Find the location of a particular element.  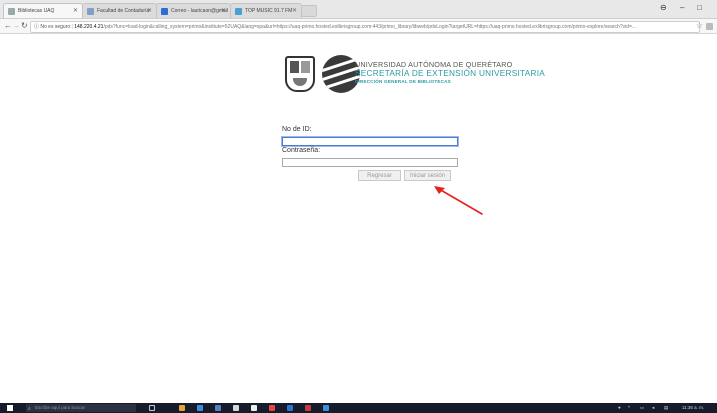

url-host: 148.220.4.21 is located at coordinates (89, 27).